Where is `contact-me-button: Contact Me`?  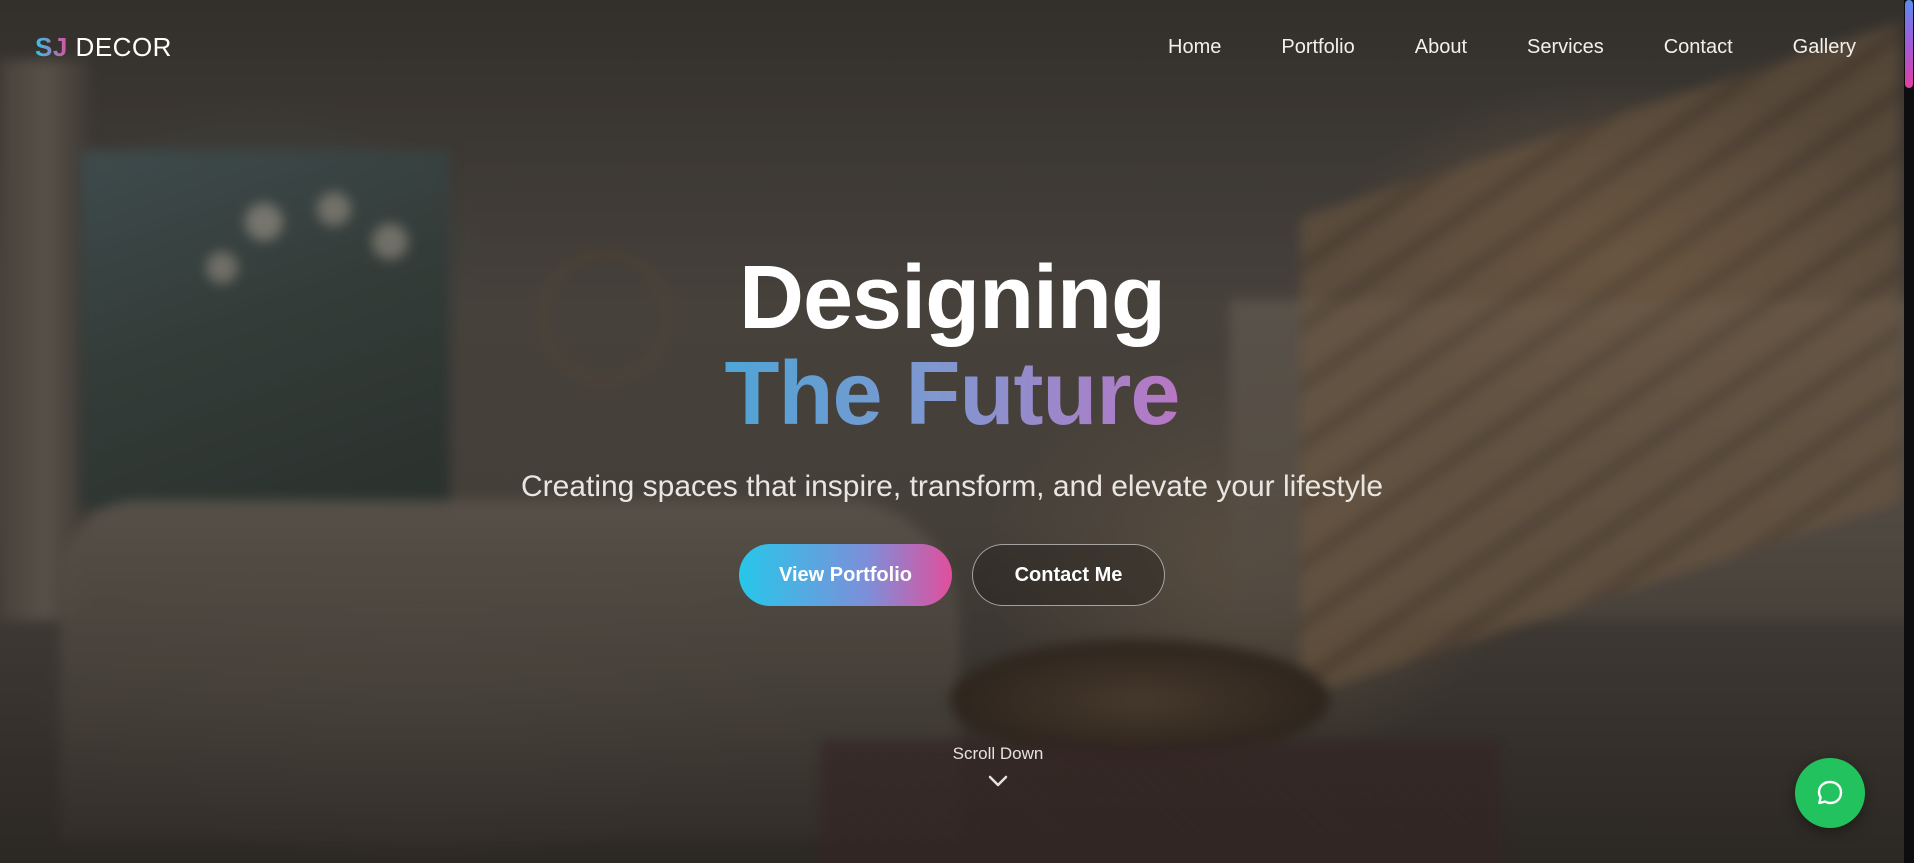
contact-me-button: Contact Me is located at coordinates (1068, 575).